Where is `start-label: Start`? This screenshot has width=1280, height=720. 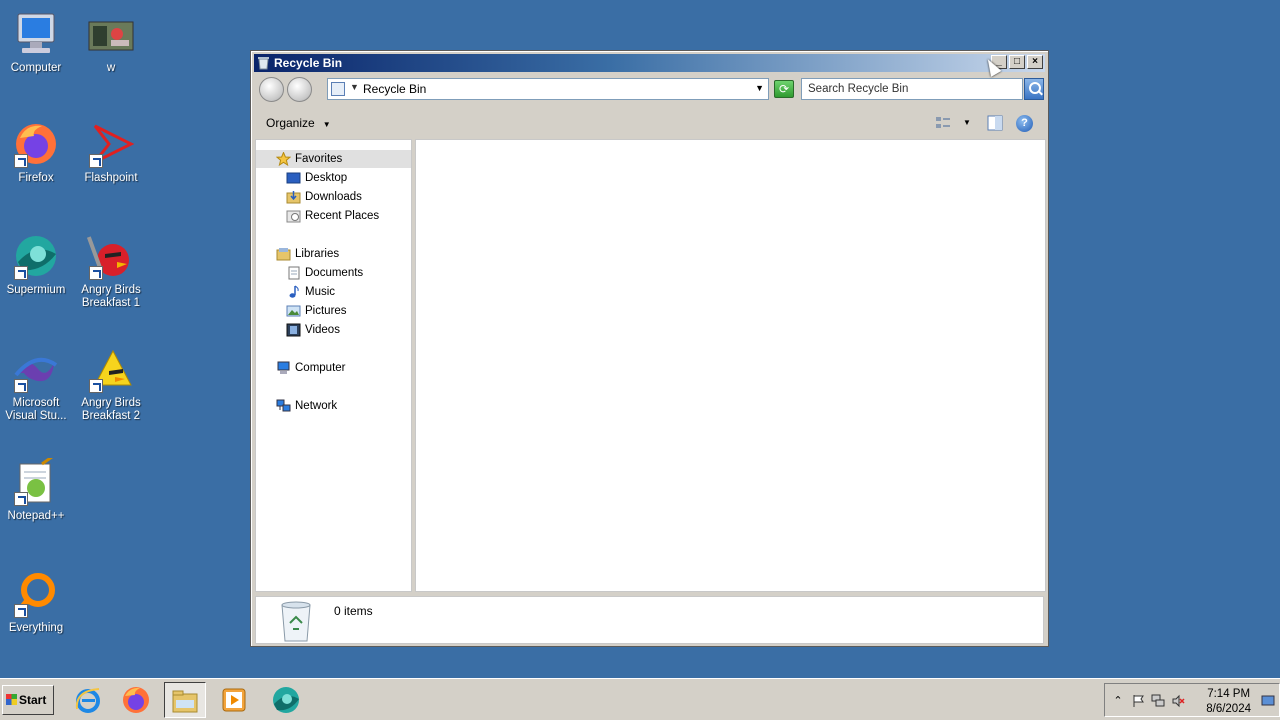 start-label: Start is located at coordinates (33, 700).